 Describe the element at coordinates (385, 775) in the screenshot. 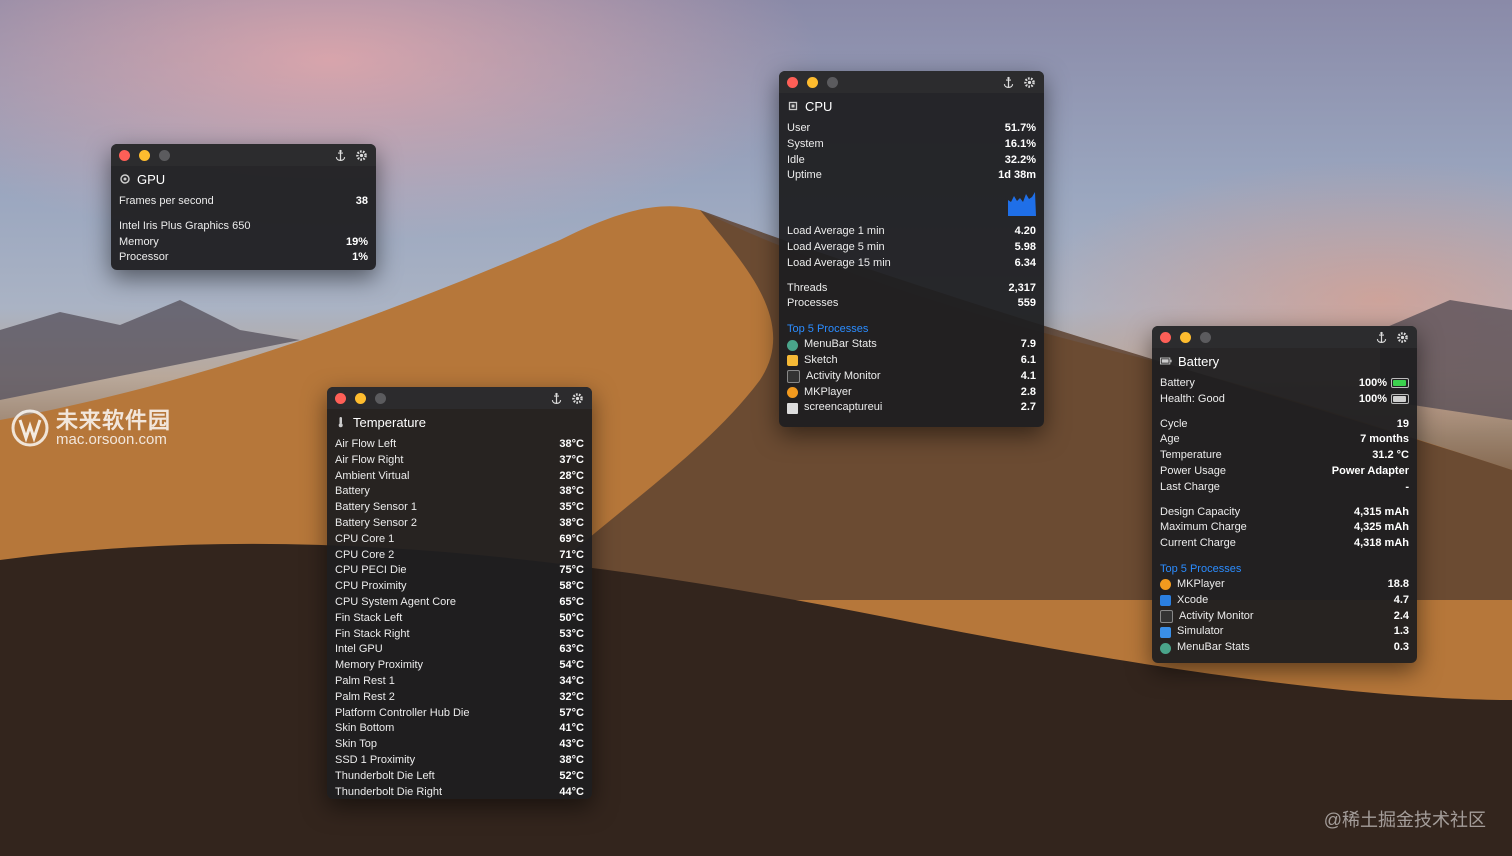

I see `row-label: Thunderbolt Die Left` at that location.